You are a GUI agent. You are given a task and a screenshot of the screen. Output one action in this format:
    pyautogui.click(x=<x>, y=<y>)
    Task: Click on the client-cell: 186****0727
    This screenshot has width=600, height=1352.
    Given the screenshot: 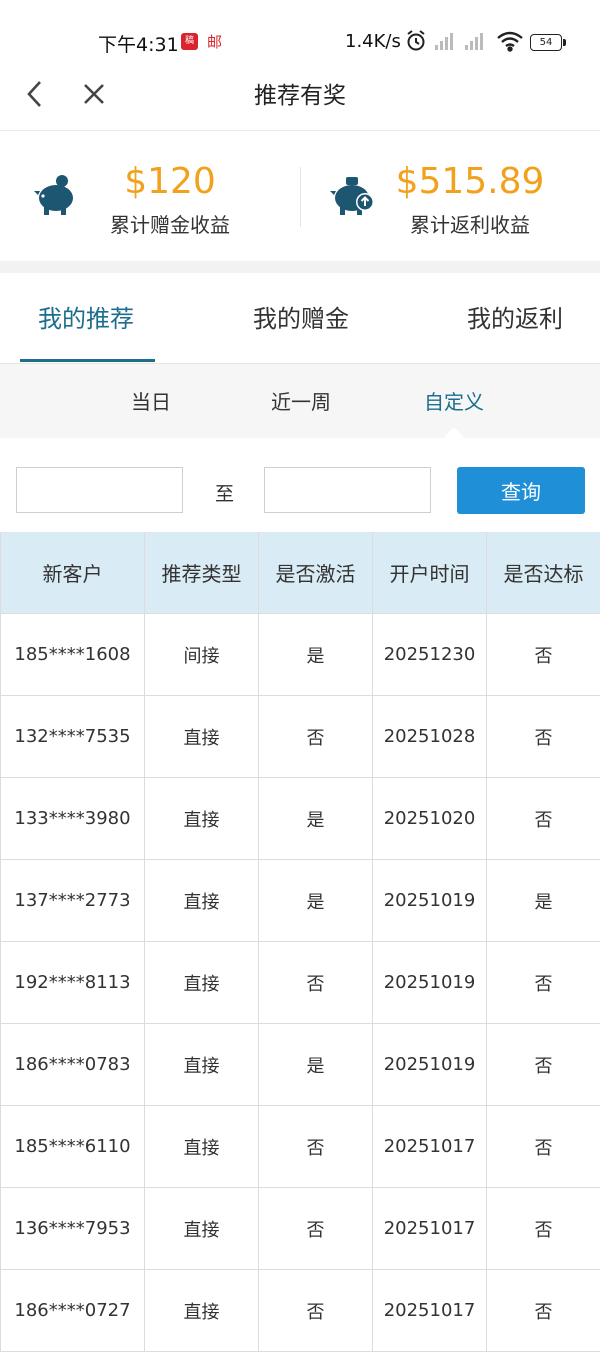 What is the action you would take?
    pyautogui.click(x=73, y=1311)
    